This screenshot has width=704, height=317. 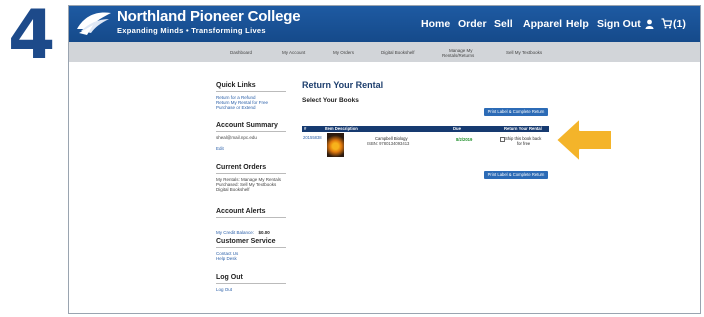 What do you see at coordinates (398, 52) in the screenshot?
I see `subnav-digital-bookshelf: Digital Bookshelf` at bounding box center [398, 52].